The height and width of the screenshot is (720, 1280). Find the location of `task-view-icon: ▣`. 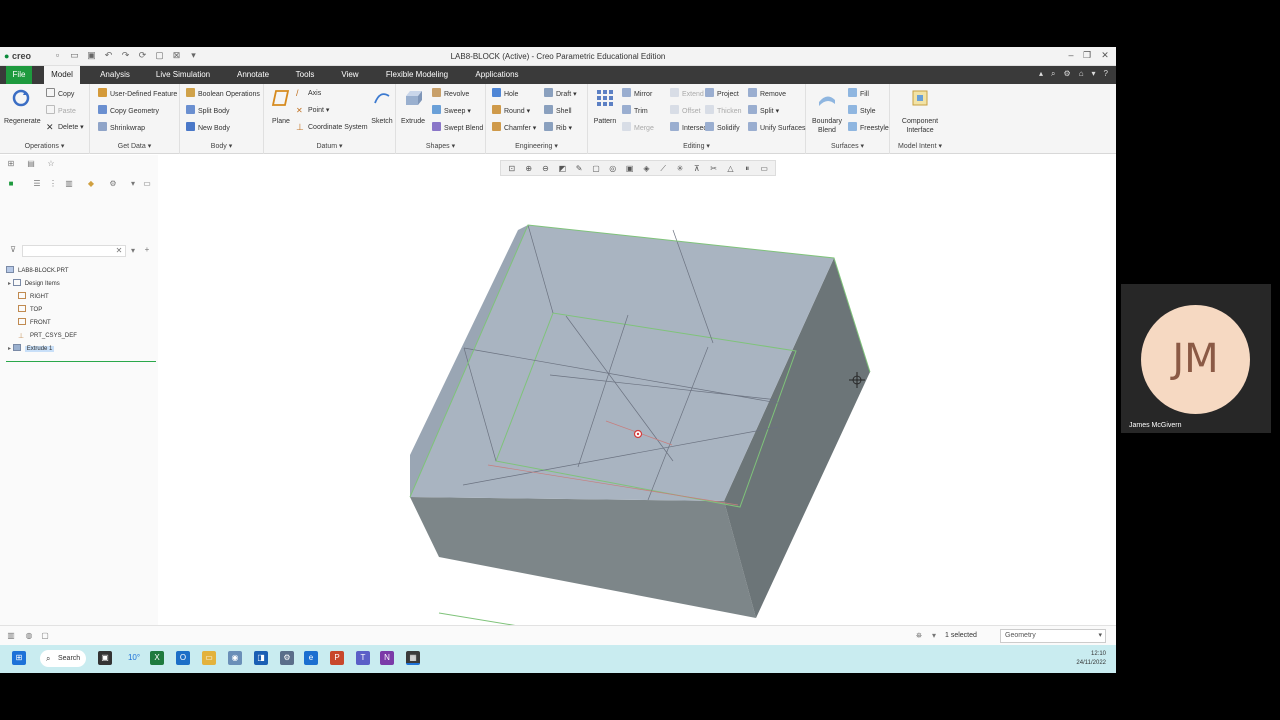

task-view-icon: ▣ is located at coordinates (105, 658).